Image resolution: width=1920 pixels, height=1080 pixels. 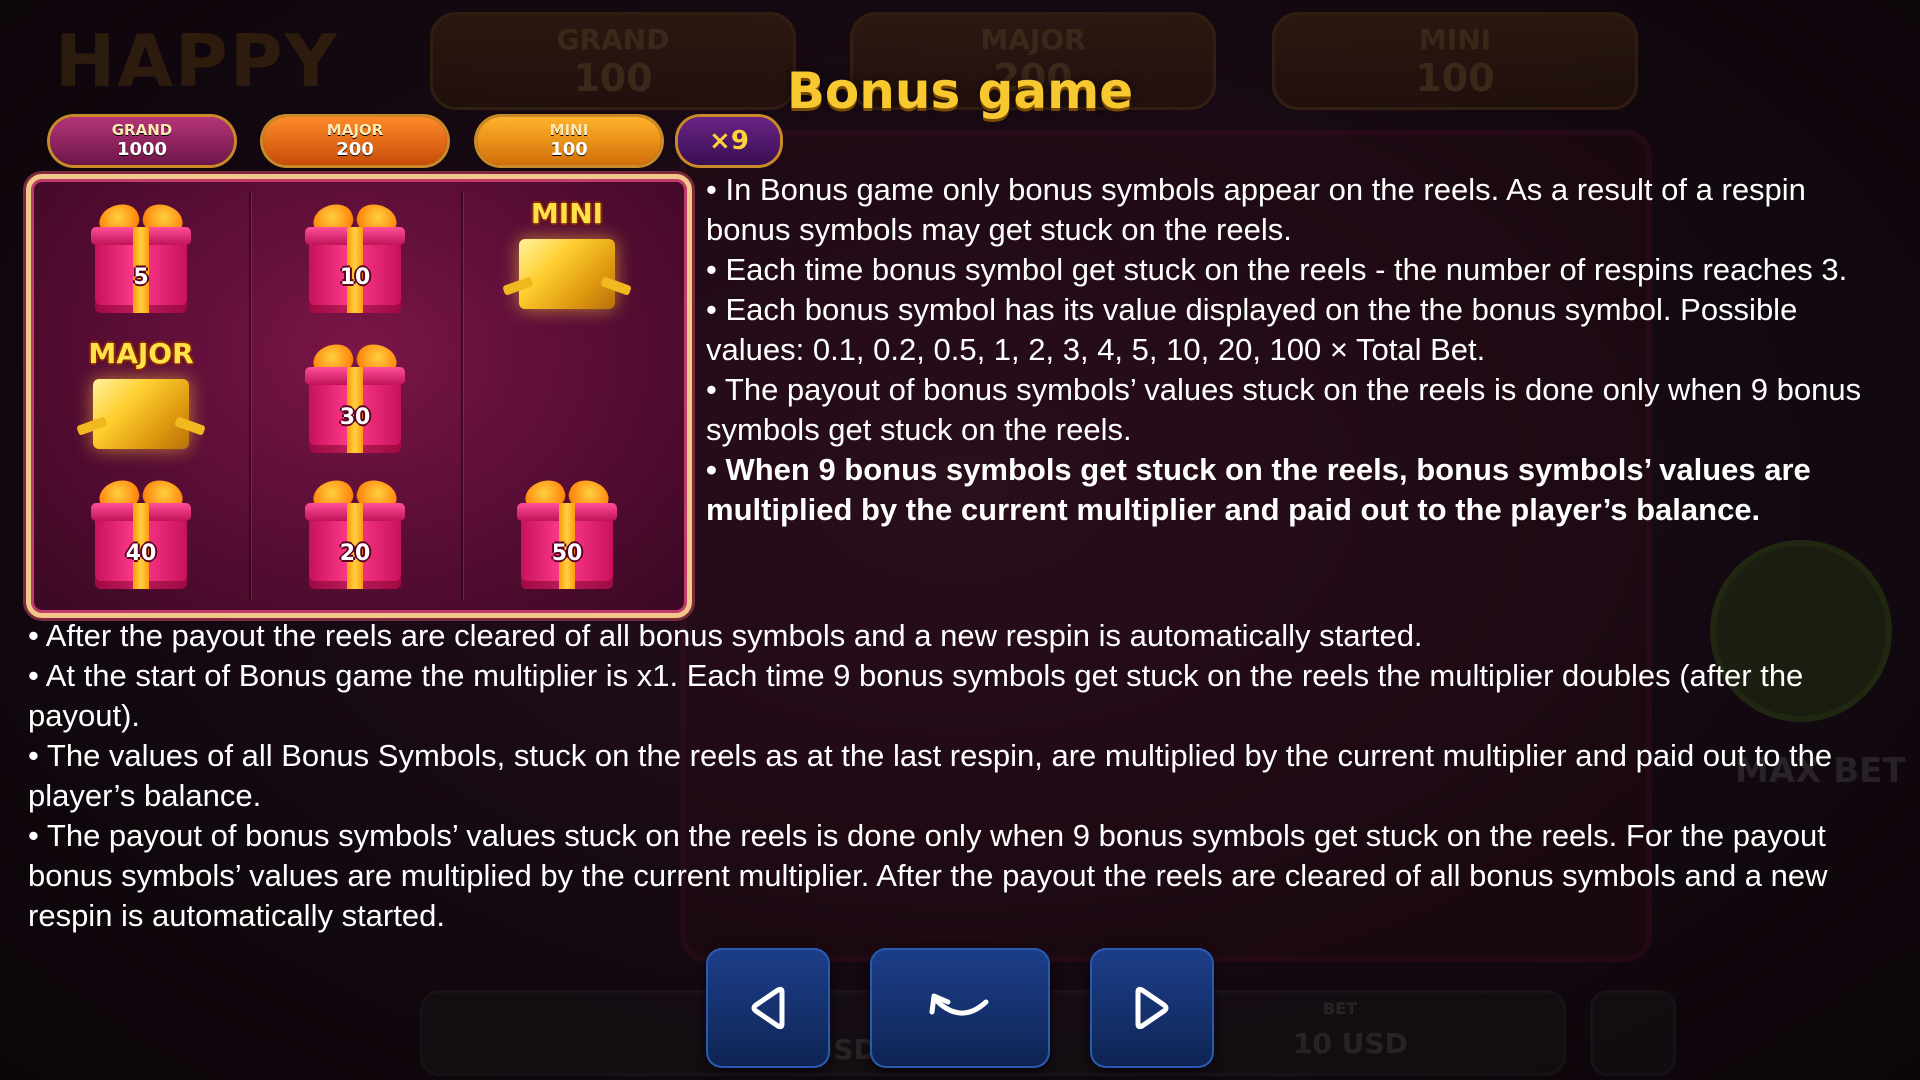 What do you see at coordinates (1350, 1043) in the screenshot?
I see `bg-bet-value: 10 USD` at bounding box center [1350, 1043].